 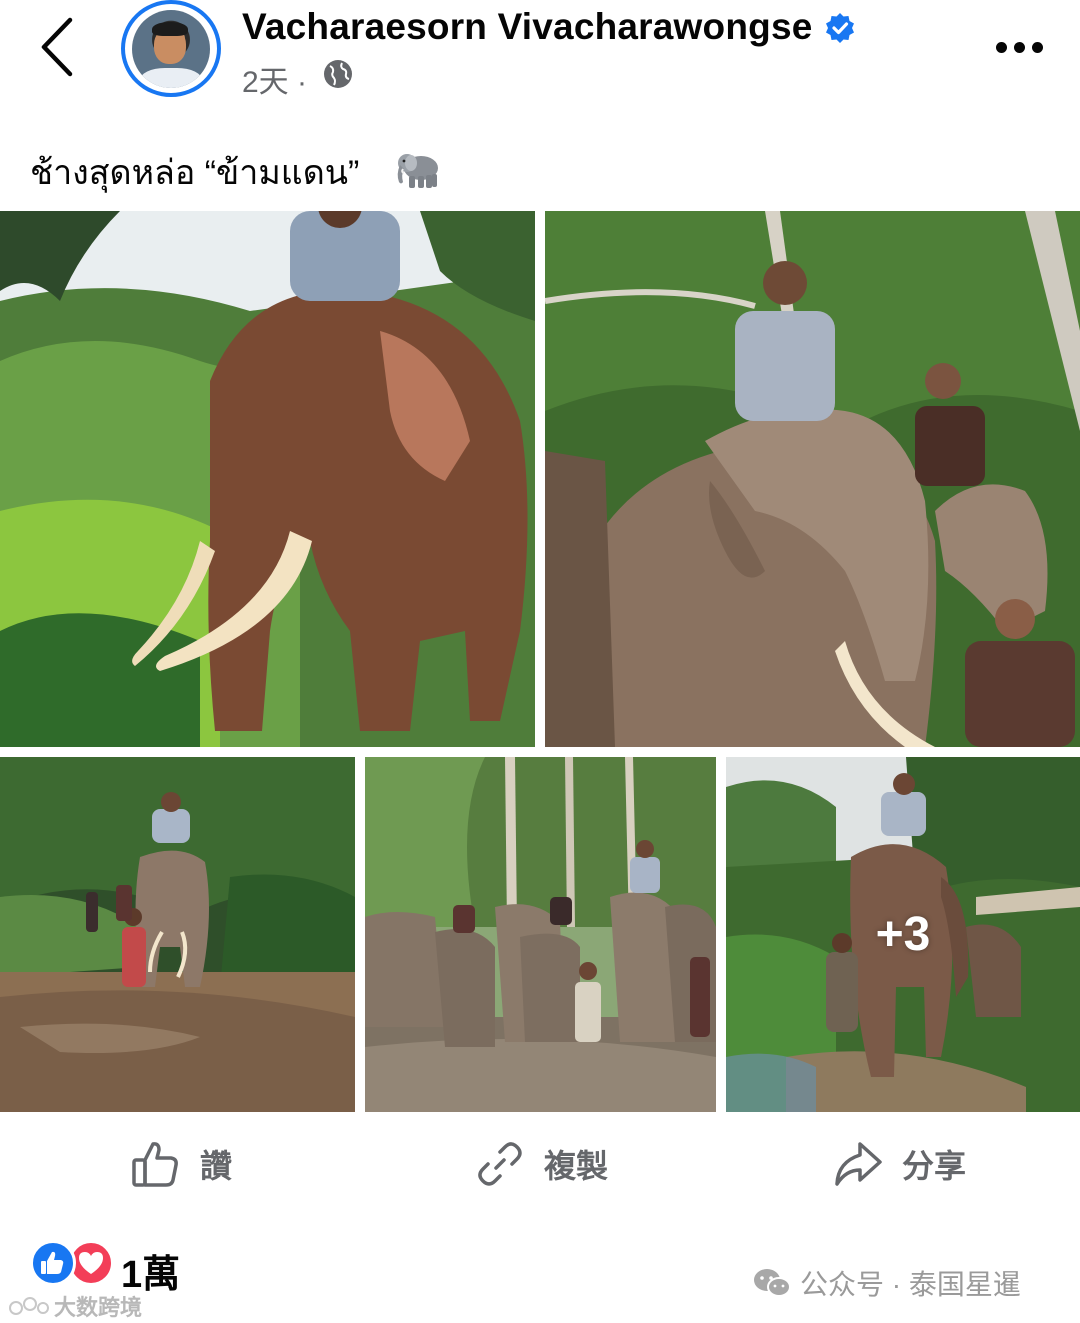 What do you see at coordinates (527, 27) in the screenshot?
I see `author-name: Vacharaesorn Vivacharawongse` at bounding box center [527, 27].